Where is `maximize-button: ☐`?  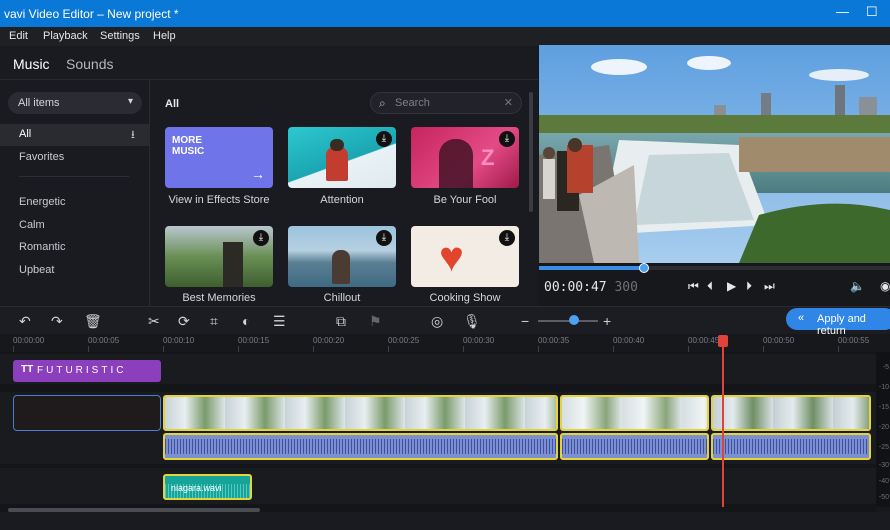 maximize-button: ☐ is located at coordinates (872, 12).